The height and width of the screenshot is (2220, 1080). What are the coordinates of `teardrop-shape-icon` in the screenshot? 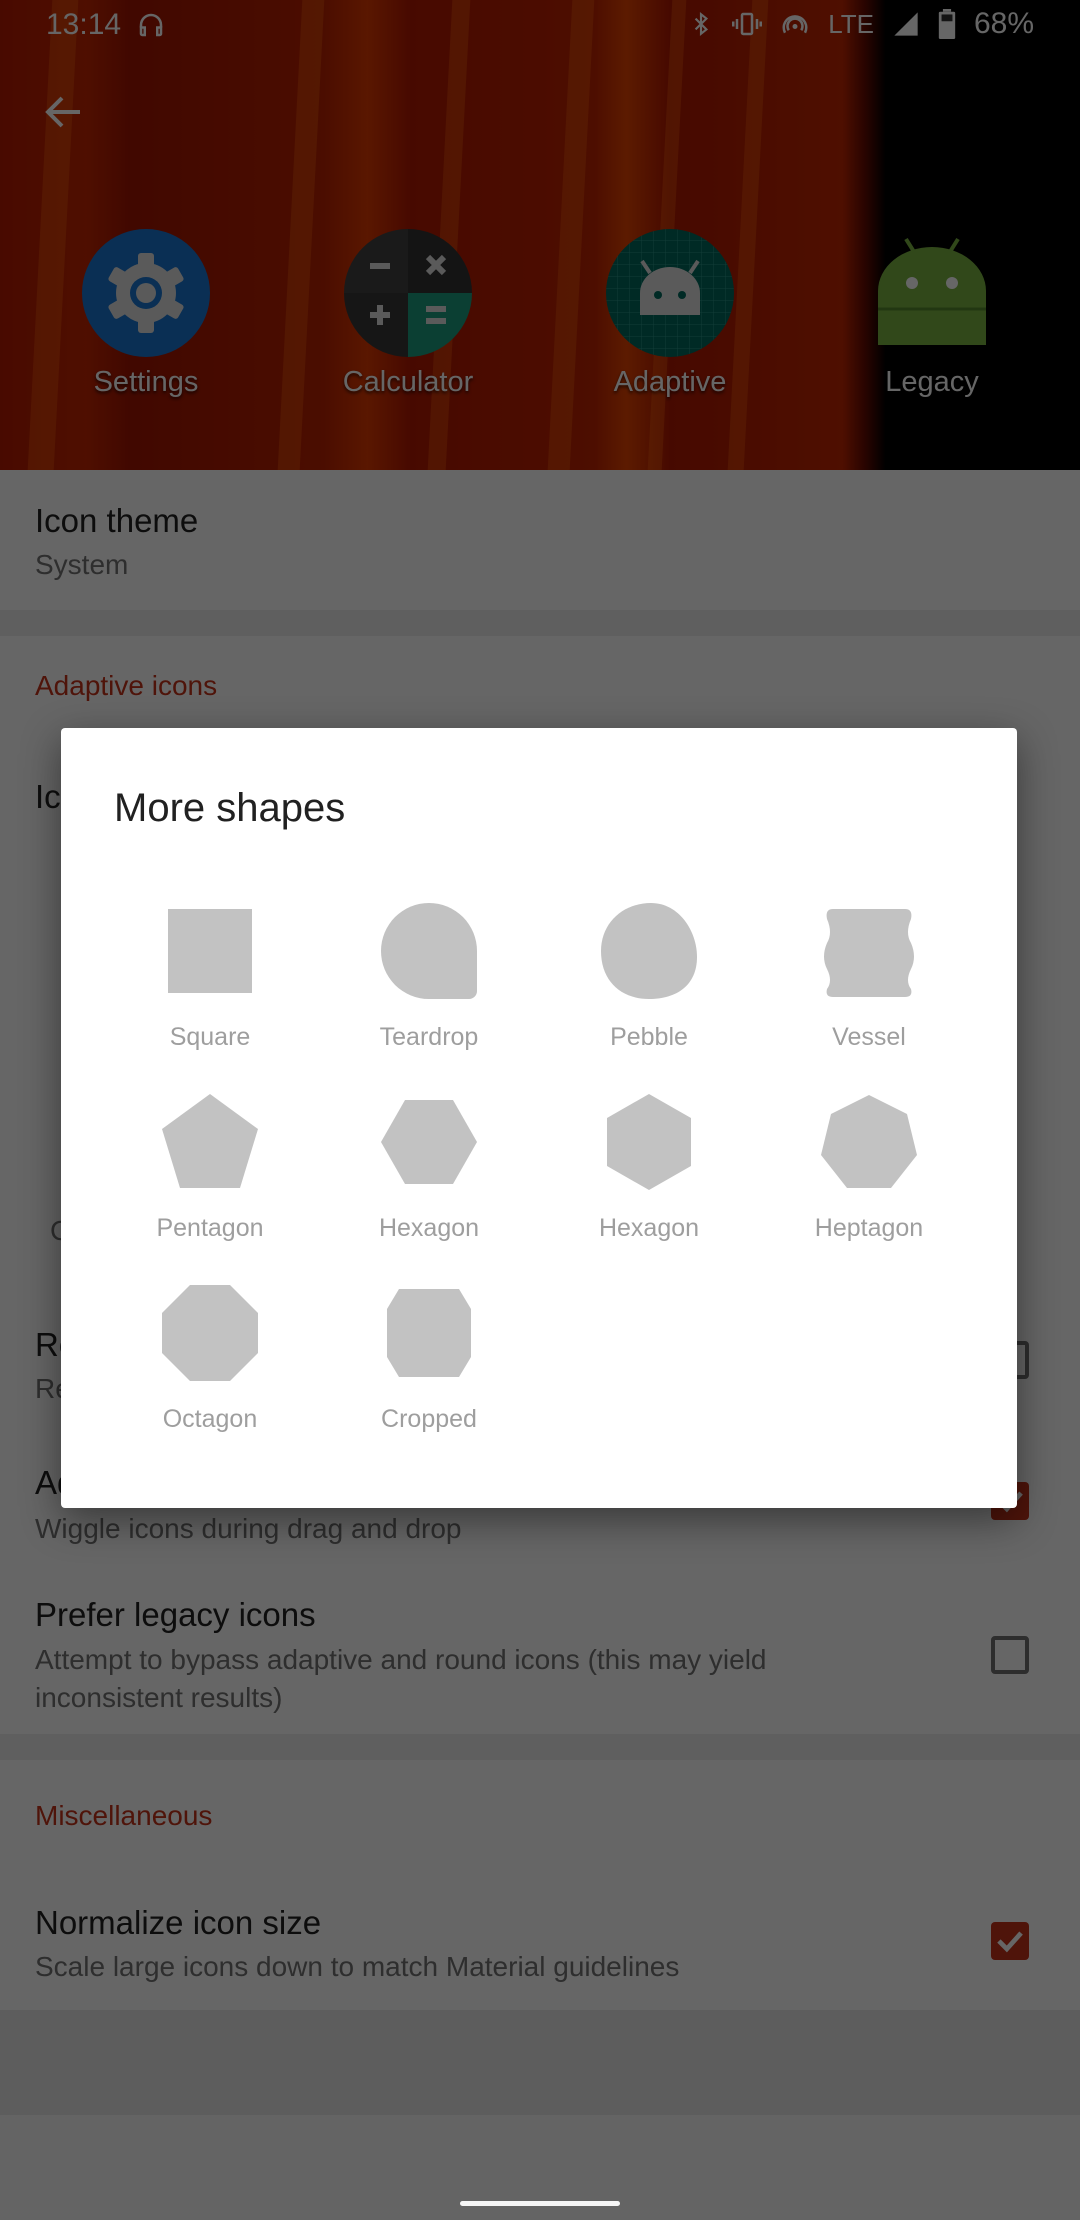 It's located at (429, 951).